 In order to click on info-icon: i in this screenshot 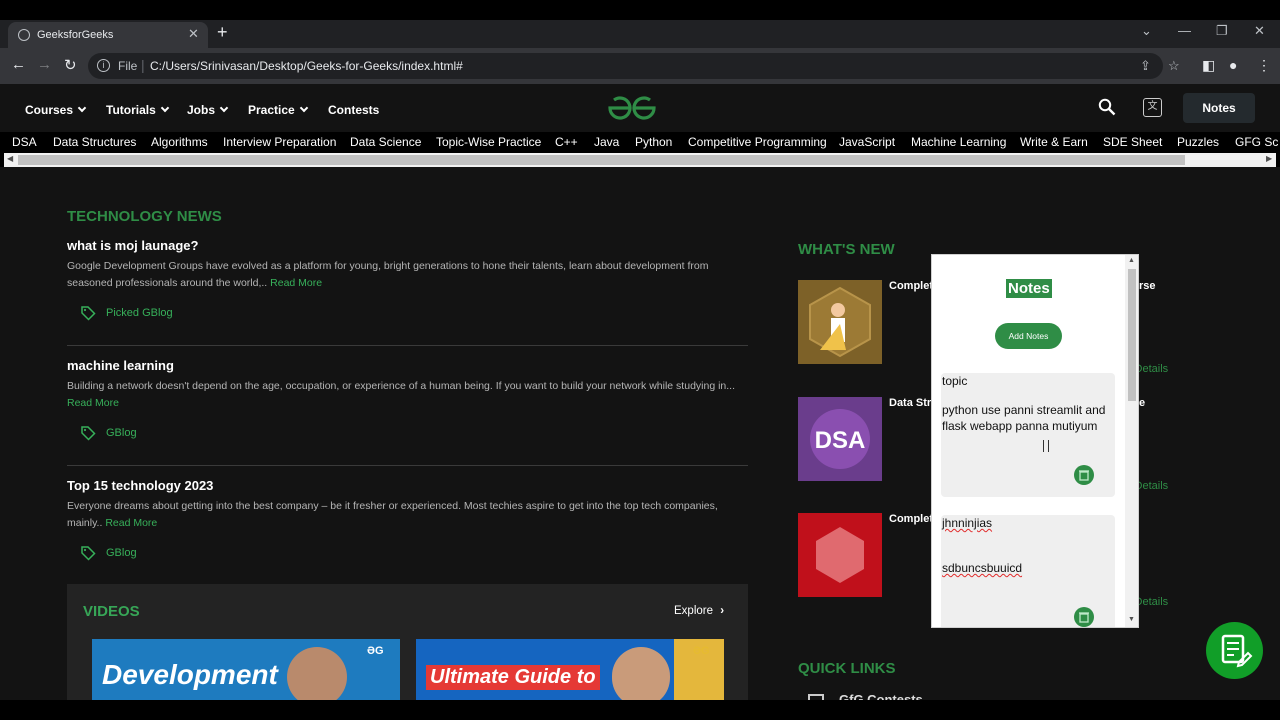, I will do `click(103, 65)`.